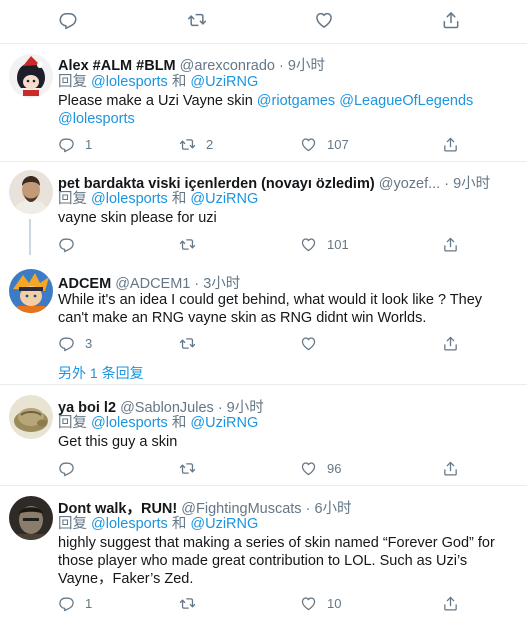 The width and height of the screenshot is (527, 620). Describe the element at coordinates (324, 144) in the screenshot. I see `like-button: 107` at that location.